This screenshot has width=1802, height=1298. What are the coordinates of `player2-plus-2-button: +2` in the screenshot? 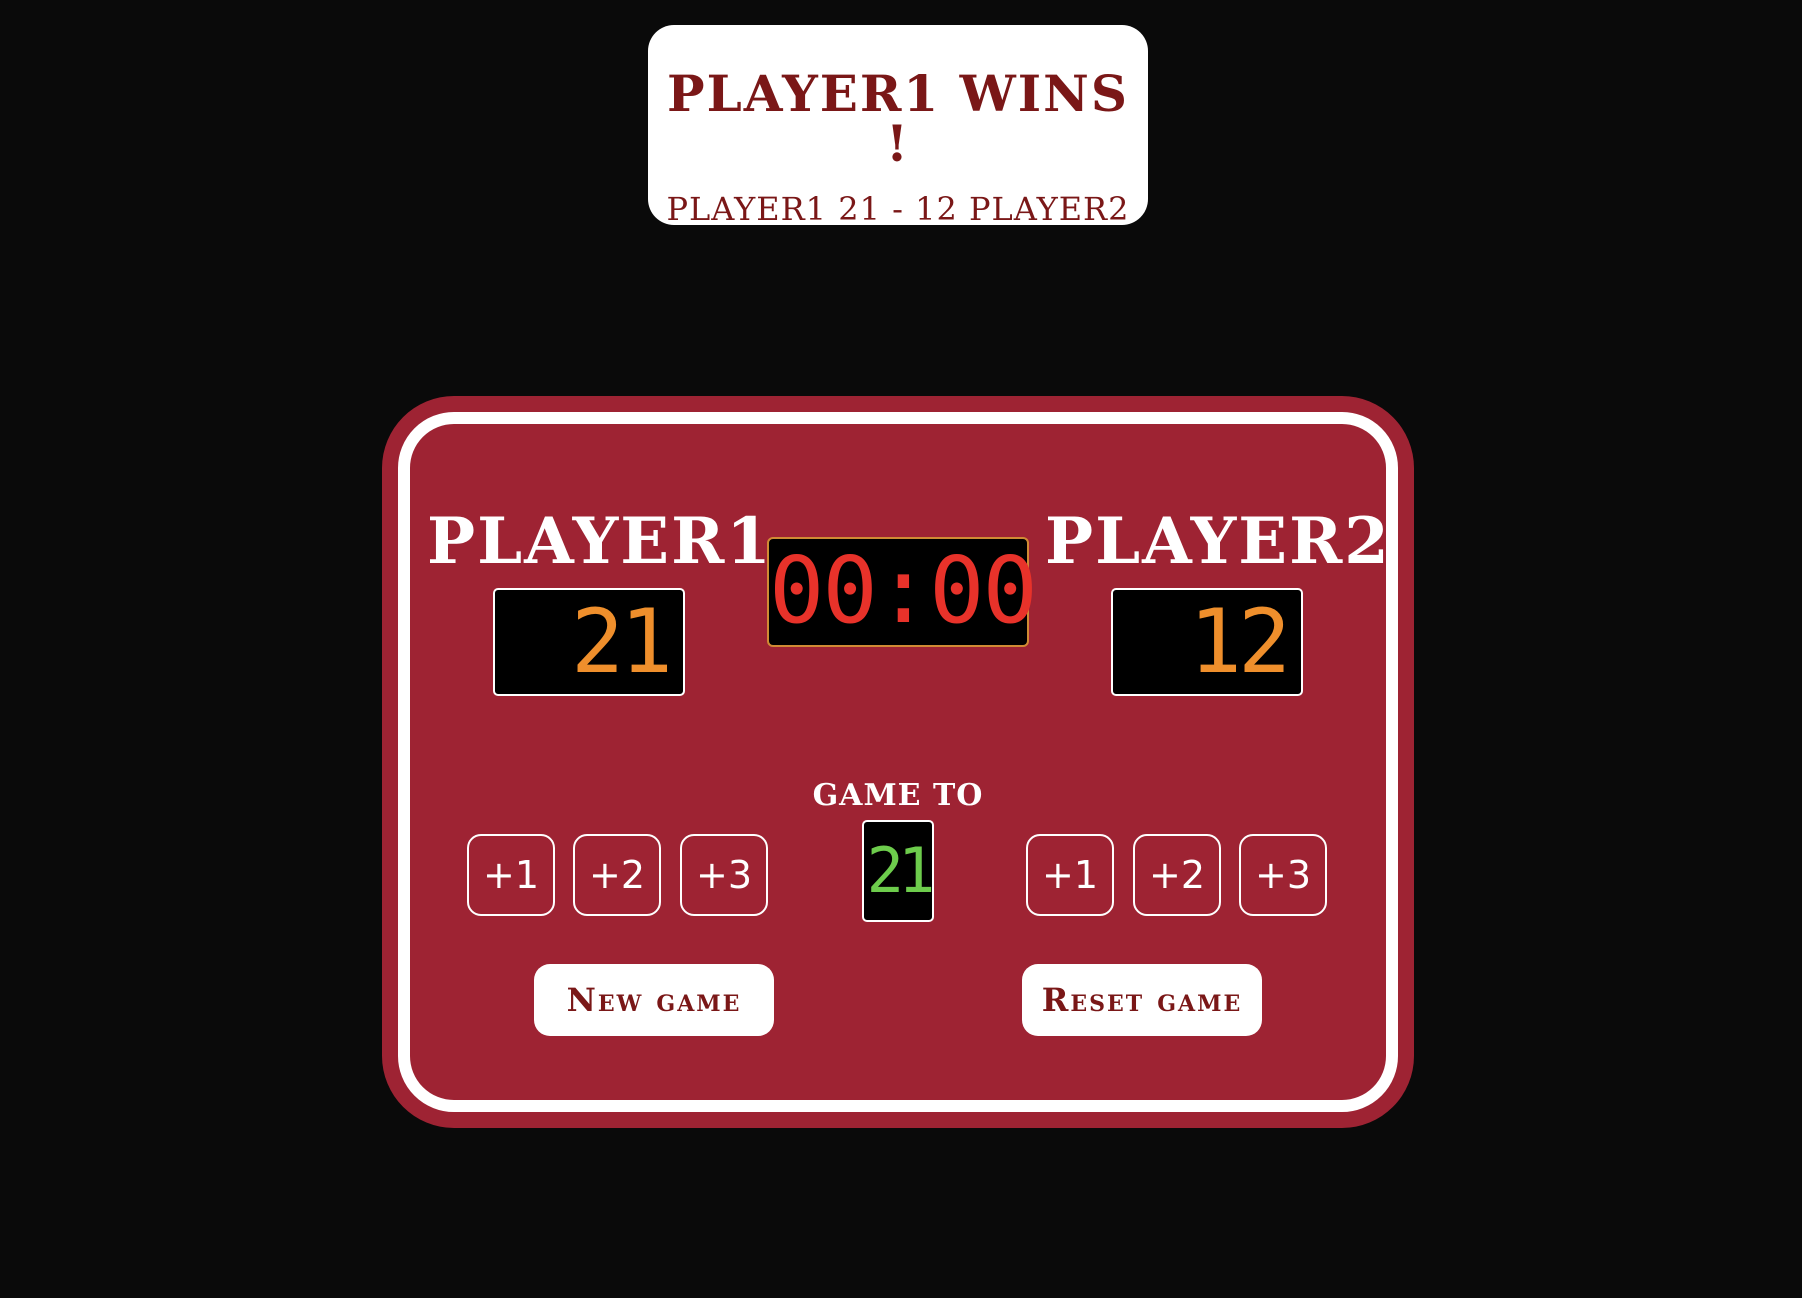 It's located at (1177, 875).